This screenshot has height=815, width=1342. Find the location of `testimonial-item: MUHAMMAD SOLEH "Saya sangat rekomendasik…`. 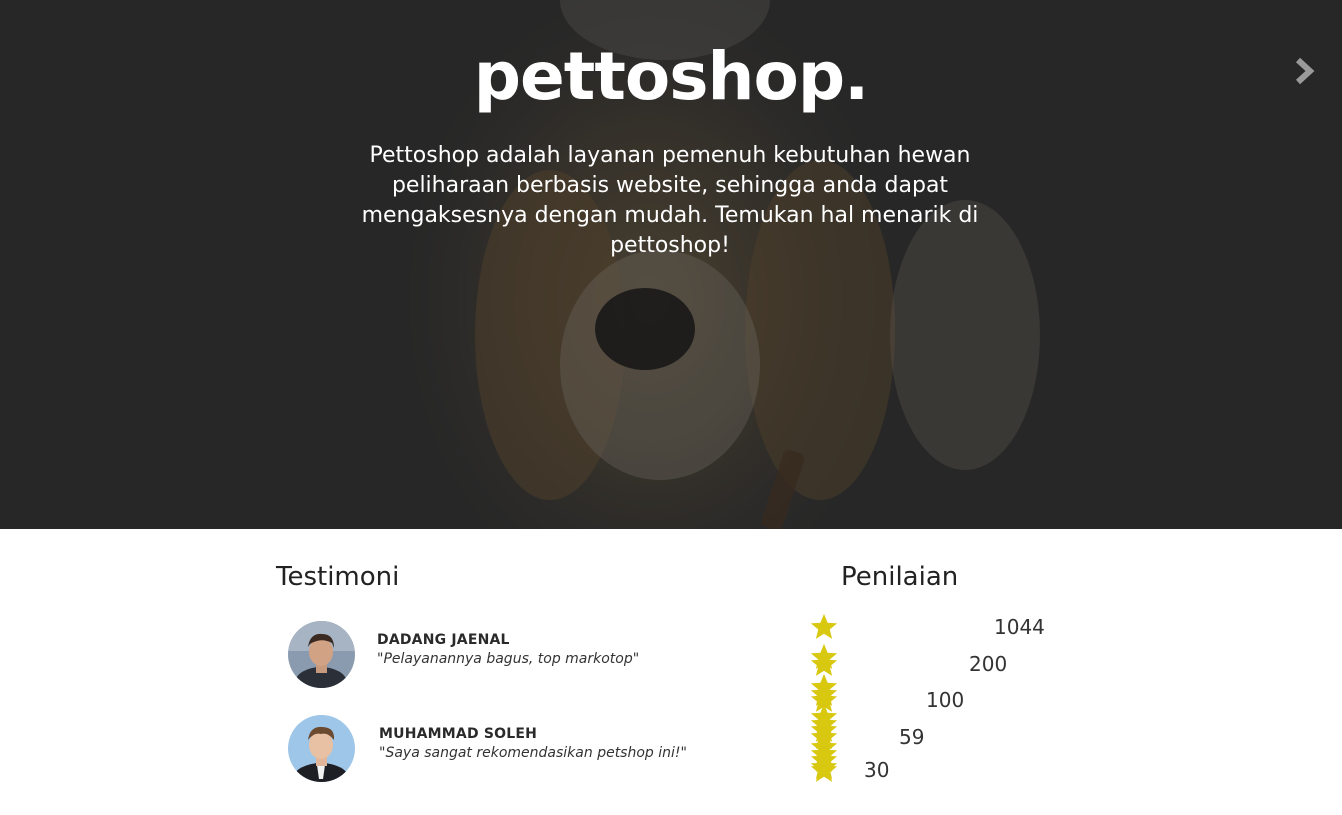

testimonial-item: MUHAMMAD SOLEH "Saya sangat rekomendasik… is located at coordinates (518, 750).